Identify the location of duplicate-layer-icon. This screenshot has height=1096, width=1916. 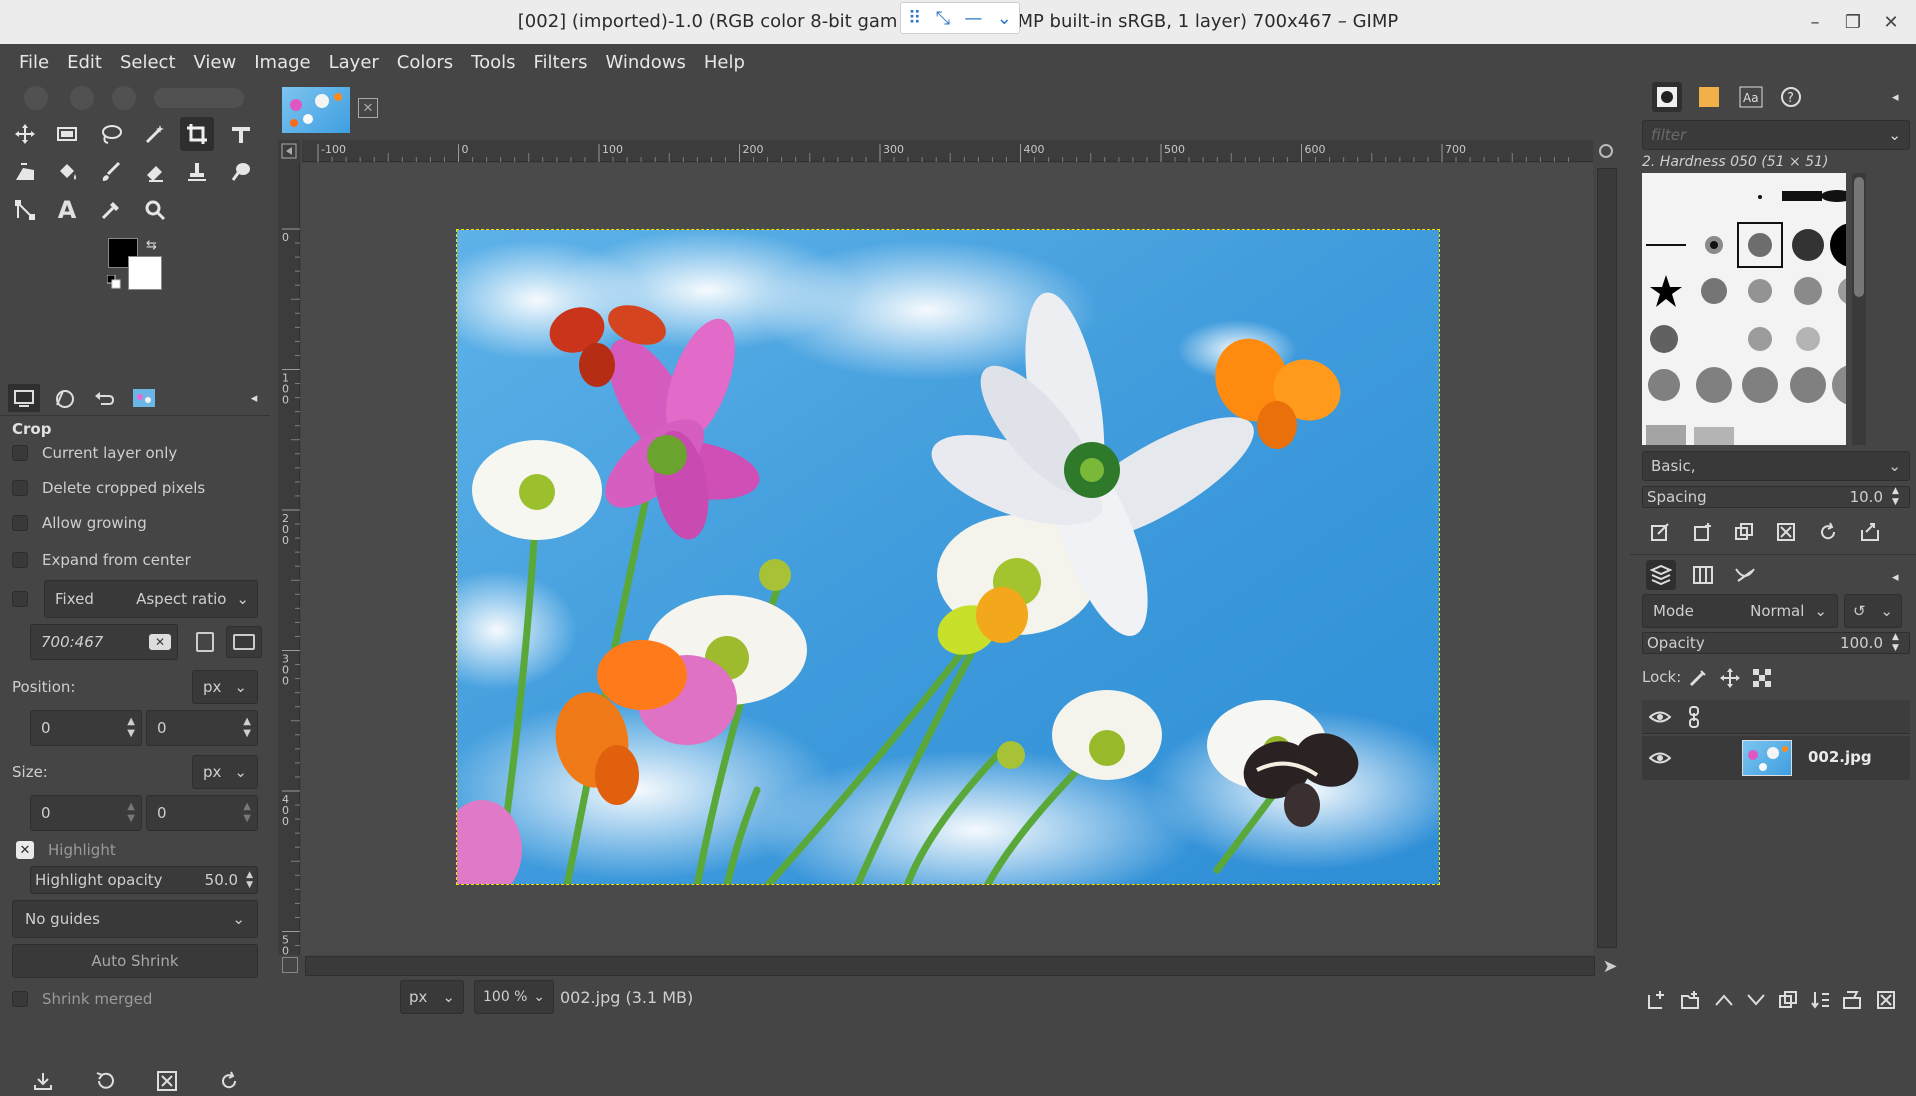
(1788, 1000).